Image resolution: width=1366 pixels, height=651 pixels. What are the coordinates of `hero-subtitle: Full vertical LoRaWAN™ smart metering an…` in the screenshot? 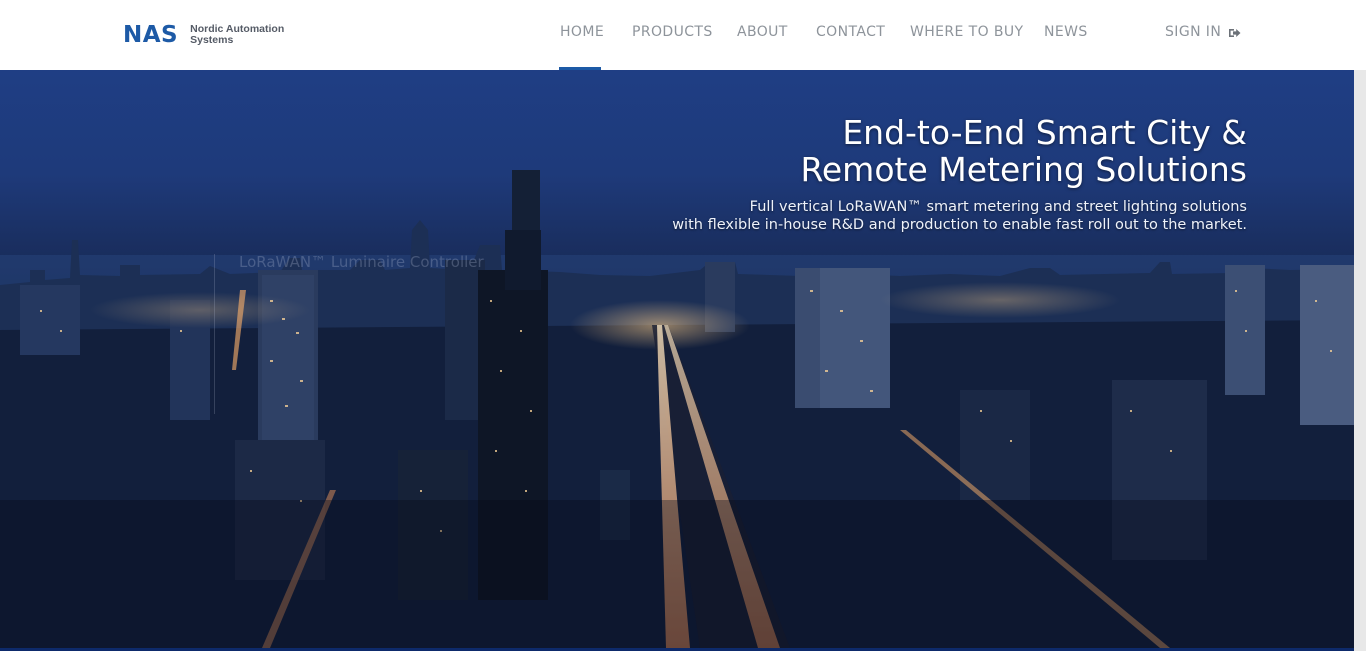 It's located at (959, 216).